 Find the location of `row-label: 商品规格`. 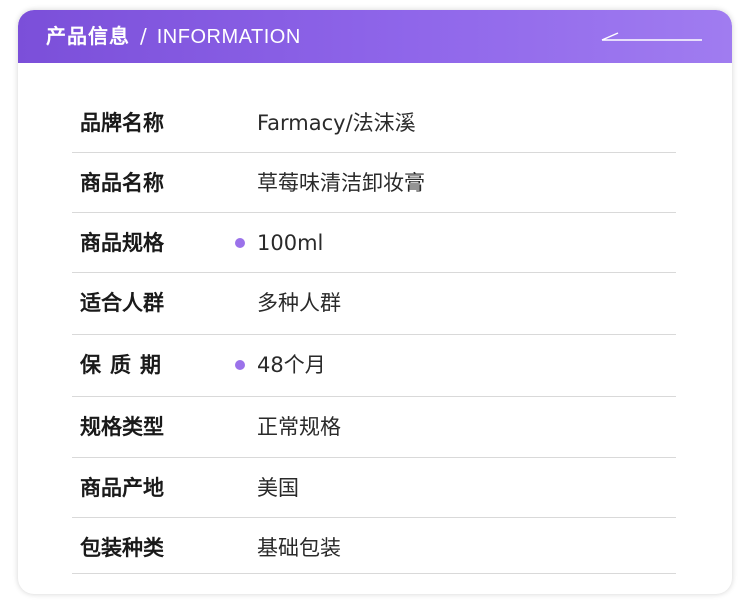

row-label: 商品规格 is located at coordinates (122, 243).